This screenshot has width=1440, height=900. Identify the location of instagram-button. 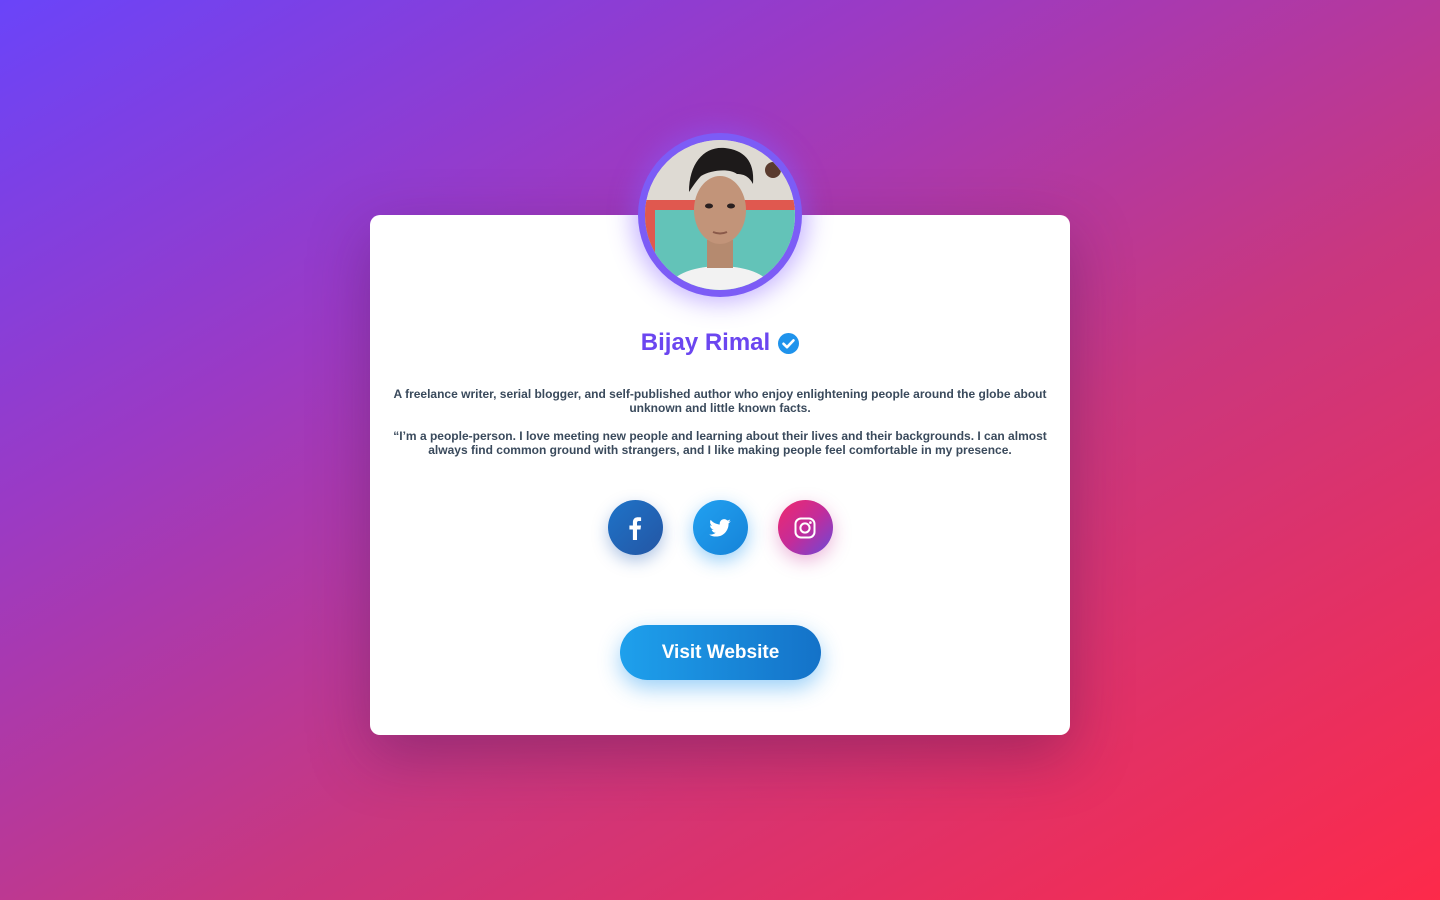
(805, 527).